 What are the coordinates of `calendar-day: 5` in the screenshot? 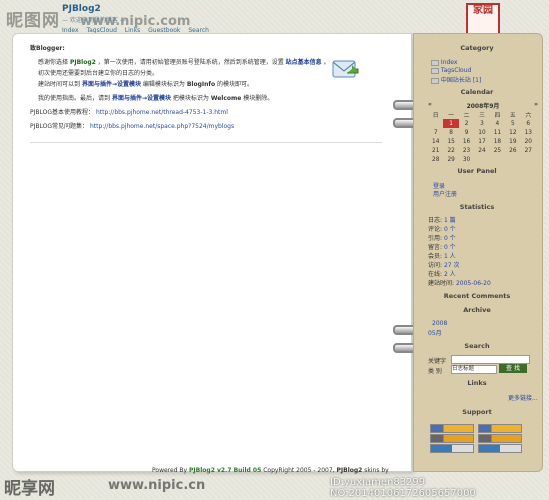 It's located at (512, 123).